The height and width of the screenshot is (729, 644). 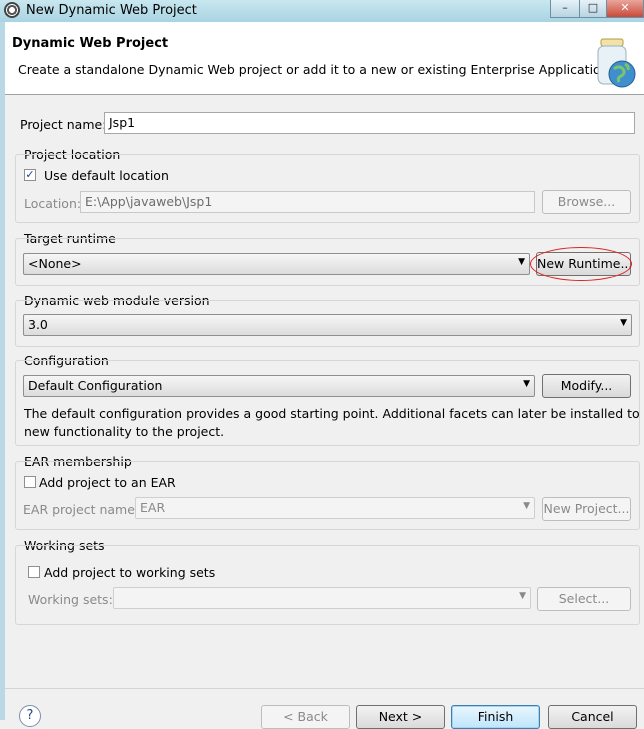 I want to click on target-runtime-dropdown: <None> ▼, so click(x=276, y=264).